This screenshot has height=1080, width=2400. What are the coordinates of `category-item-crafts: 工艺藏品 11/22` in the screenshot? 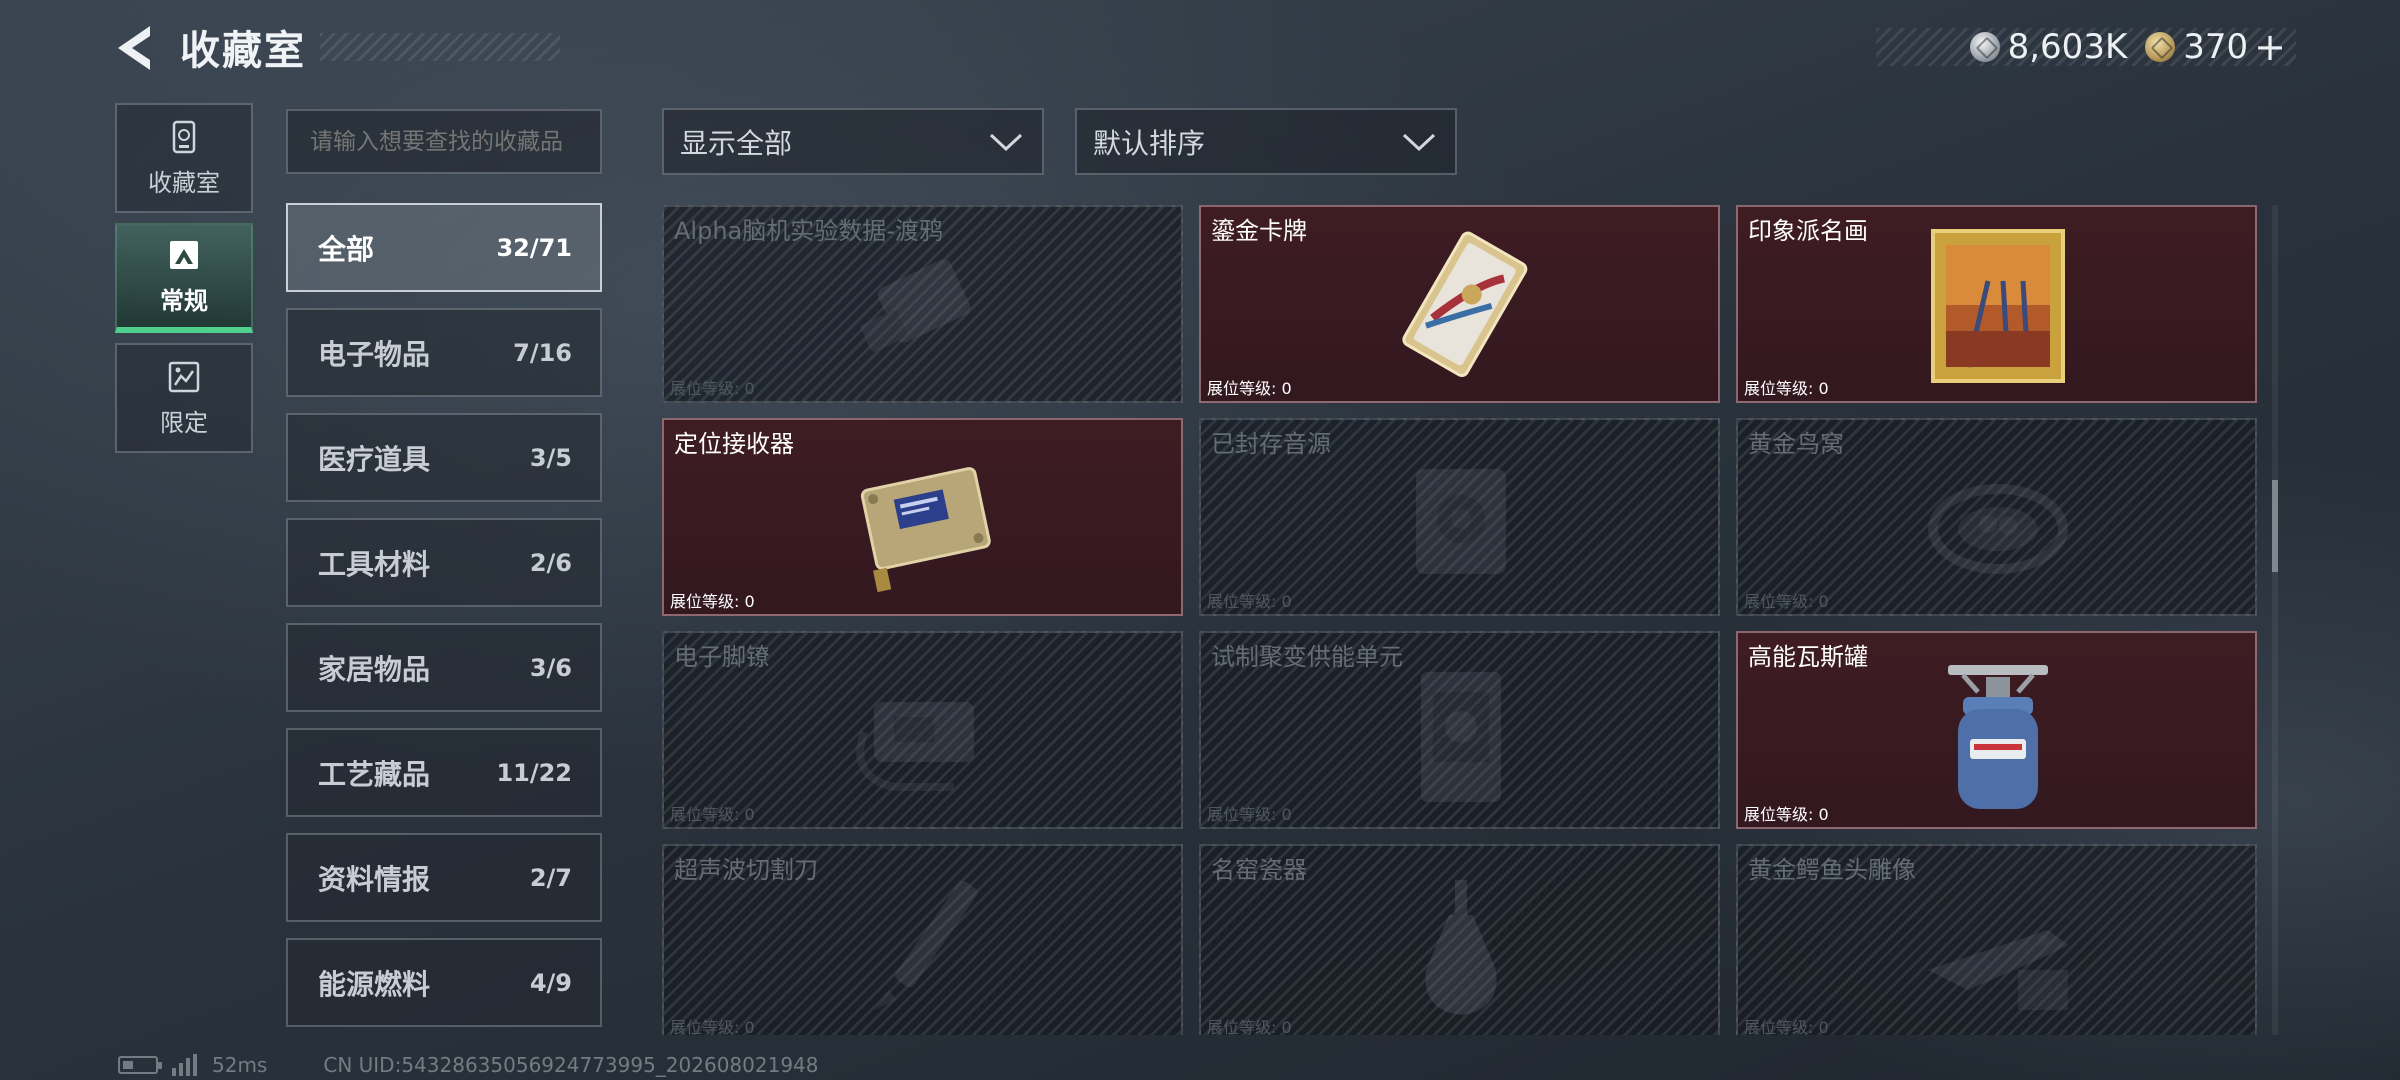 It's located at (444, 772).